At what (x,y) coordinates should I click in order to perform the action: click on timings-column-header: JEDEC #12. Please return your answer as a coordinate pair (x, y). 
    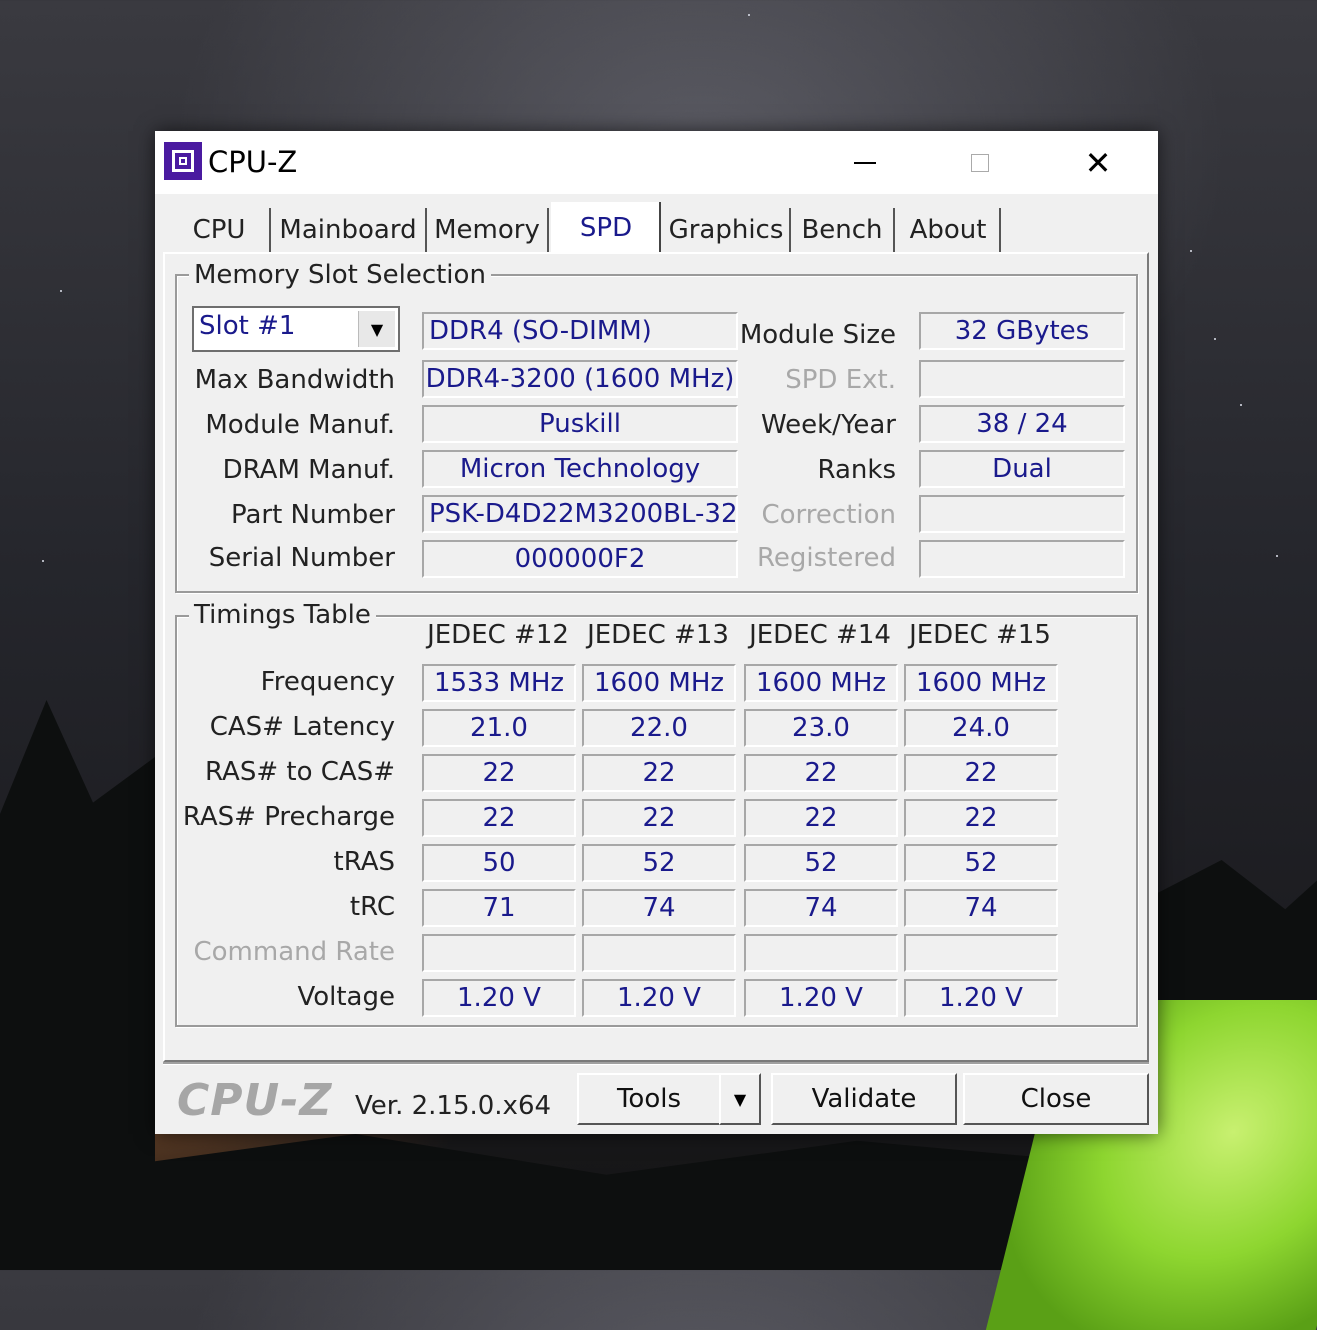
    Looking at the image, I should click on (498, 635).